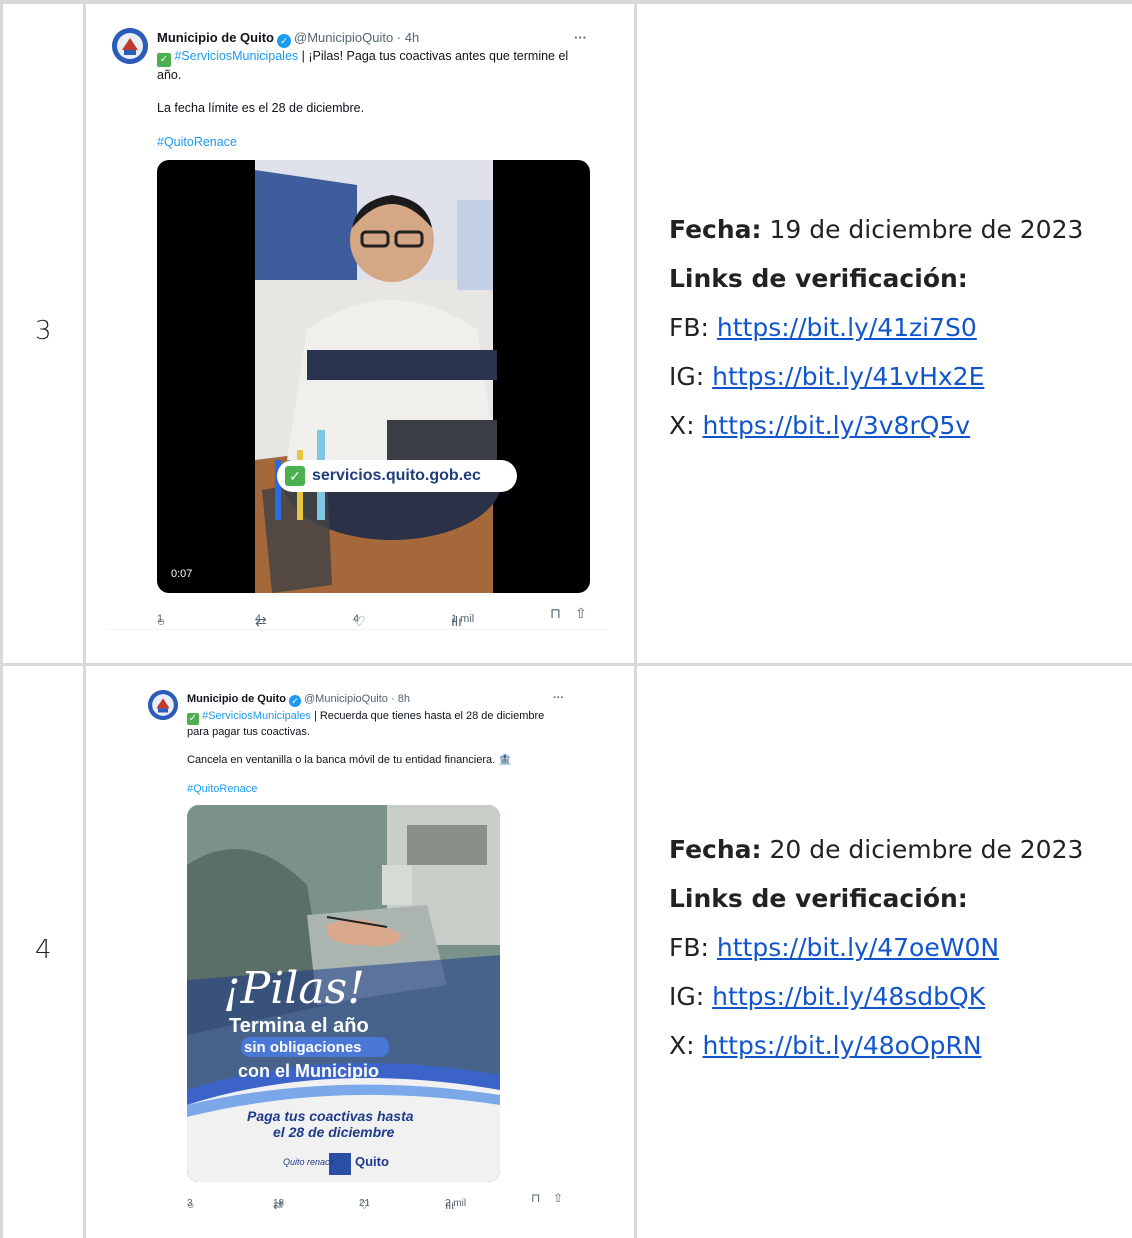 Image resolution: width=1132 pixels, height=1238 pixels. Describe the element at coordinates (922, 849) in the screenshot. I see `date-value: 20 de diciembre de 2023` at that location.